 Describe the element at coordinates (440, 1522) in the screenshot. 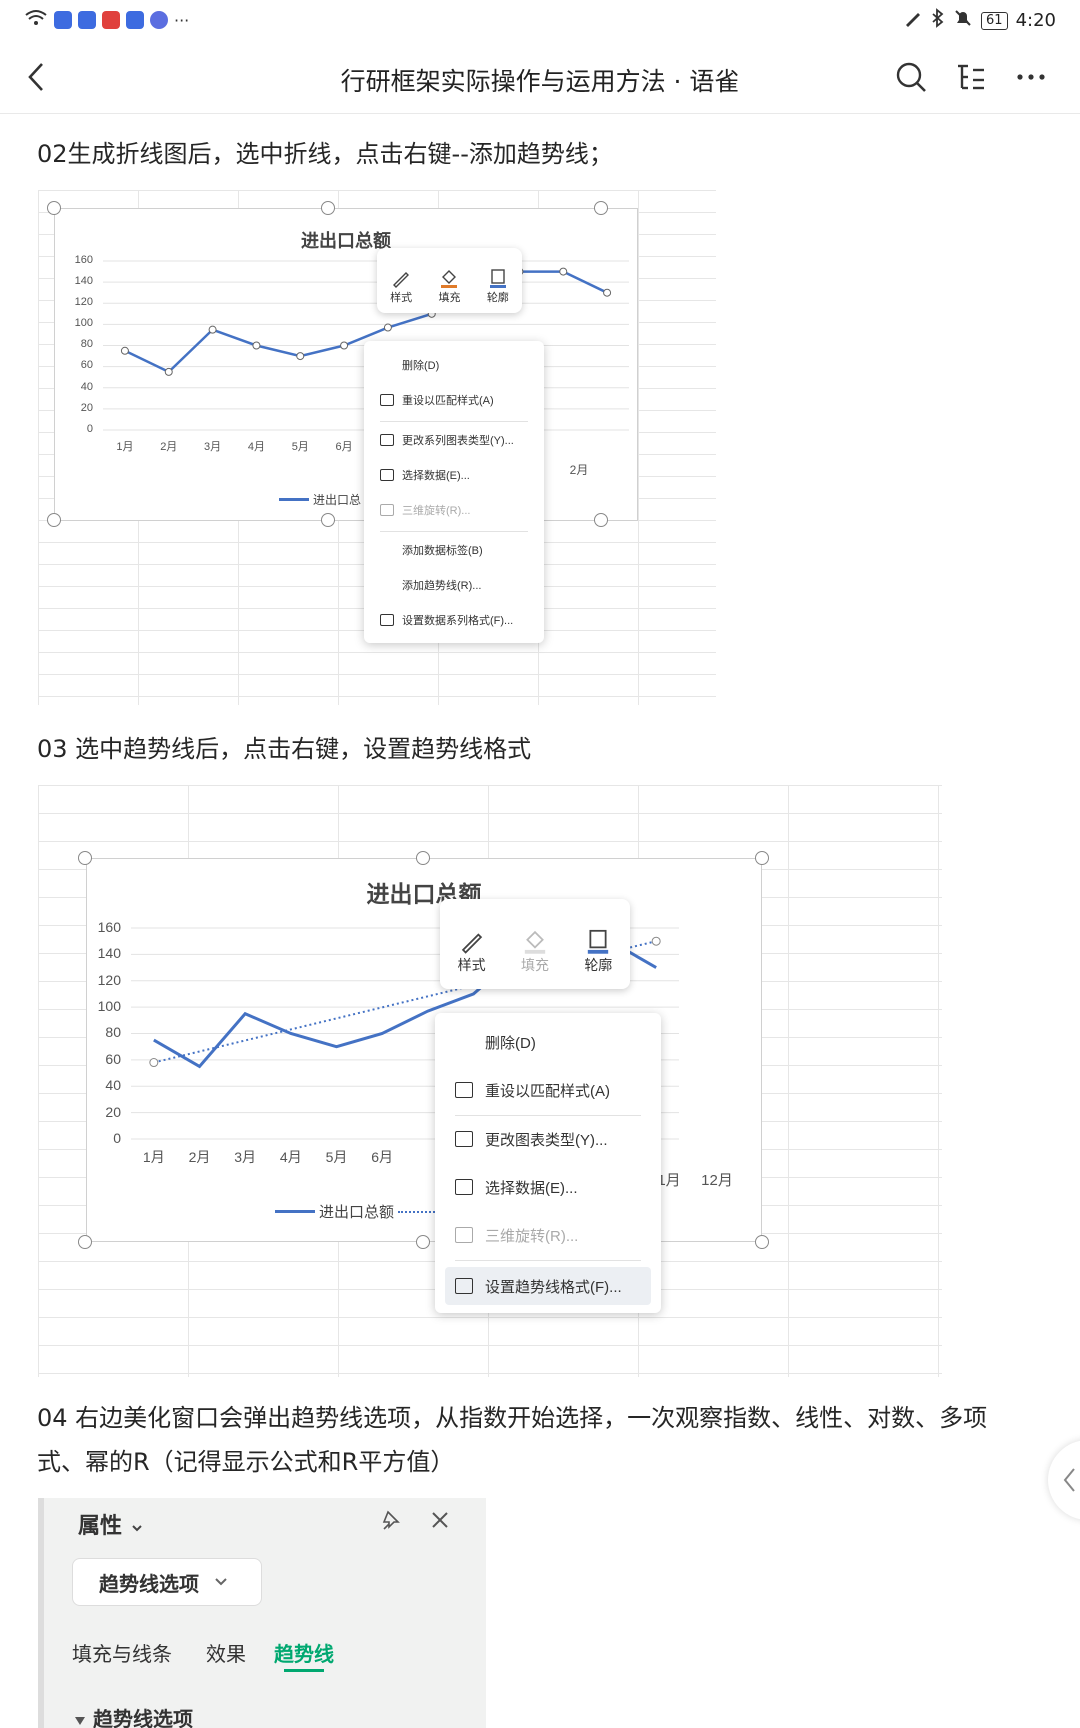

I see `close-button` at that location.